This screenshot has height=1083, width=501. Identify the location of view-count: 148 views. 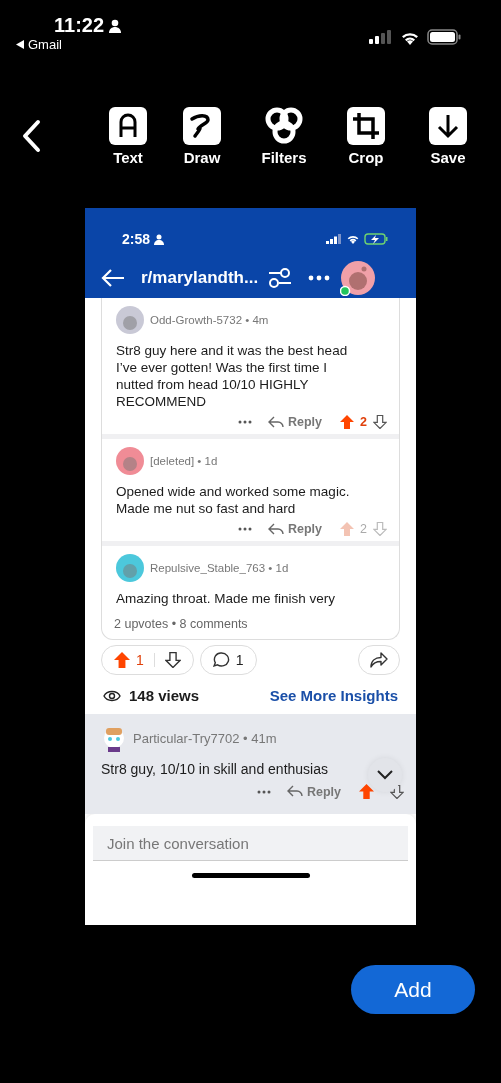
(164, 695).